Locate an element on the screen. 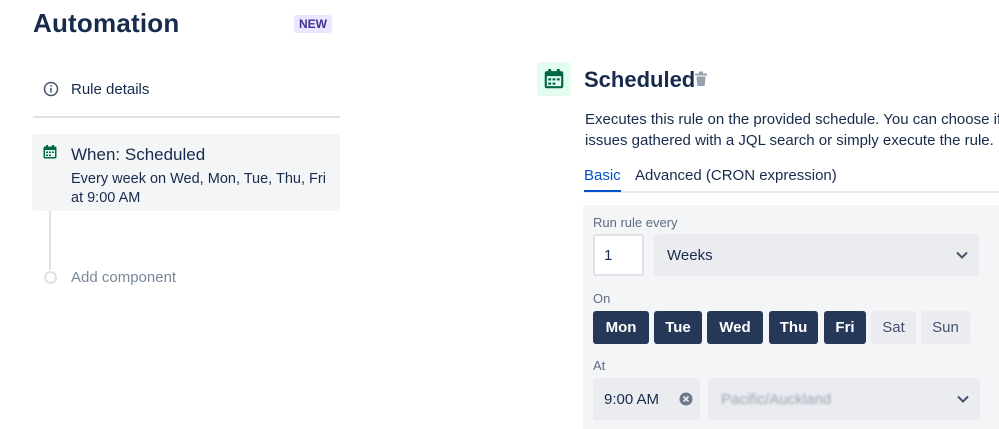 The height and width of the screenshot is (429, 999). info-icon is located at coordinates (51, 91).